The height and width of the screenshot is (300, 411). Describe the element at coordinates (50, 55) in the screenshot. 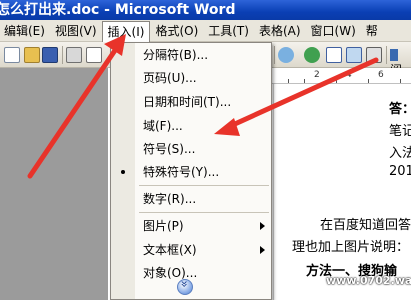

I see `save-icon` at that location.